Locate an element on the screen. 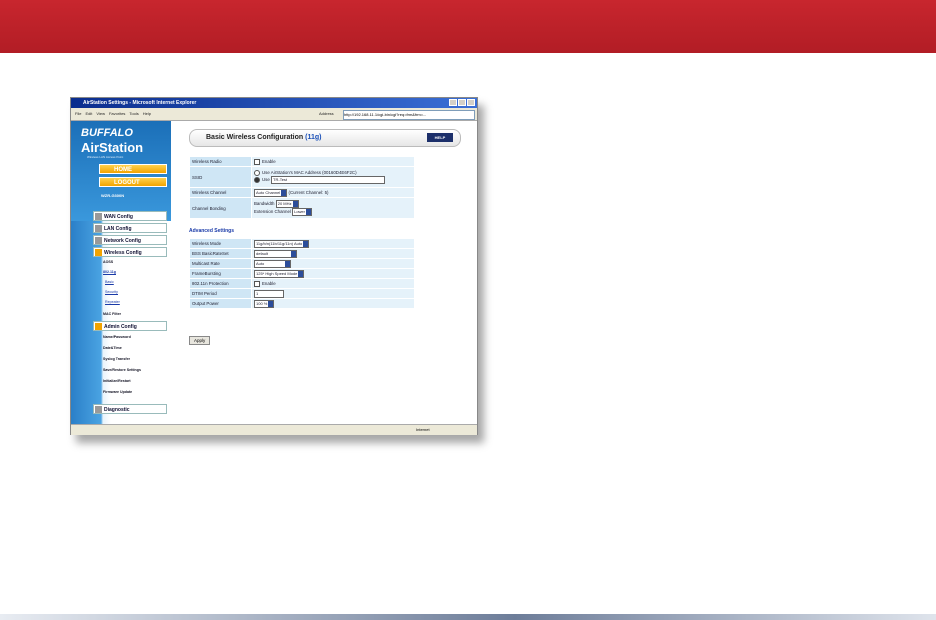 The width and height of the screenshot is (936, 620). menu-file: File is located at coordinates (78, 114).